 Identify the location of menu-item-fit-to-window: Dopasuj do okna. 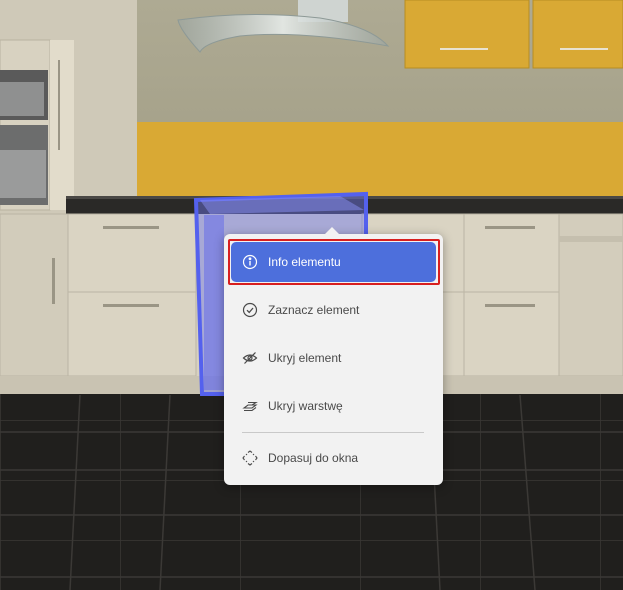
(333, 458).